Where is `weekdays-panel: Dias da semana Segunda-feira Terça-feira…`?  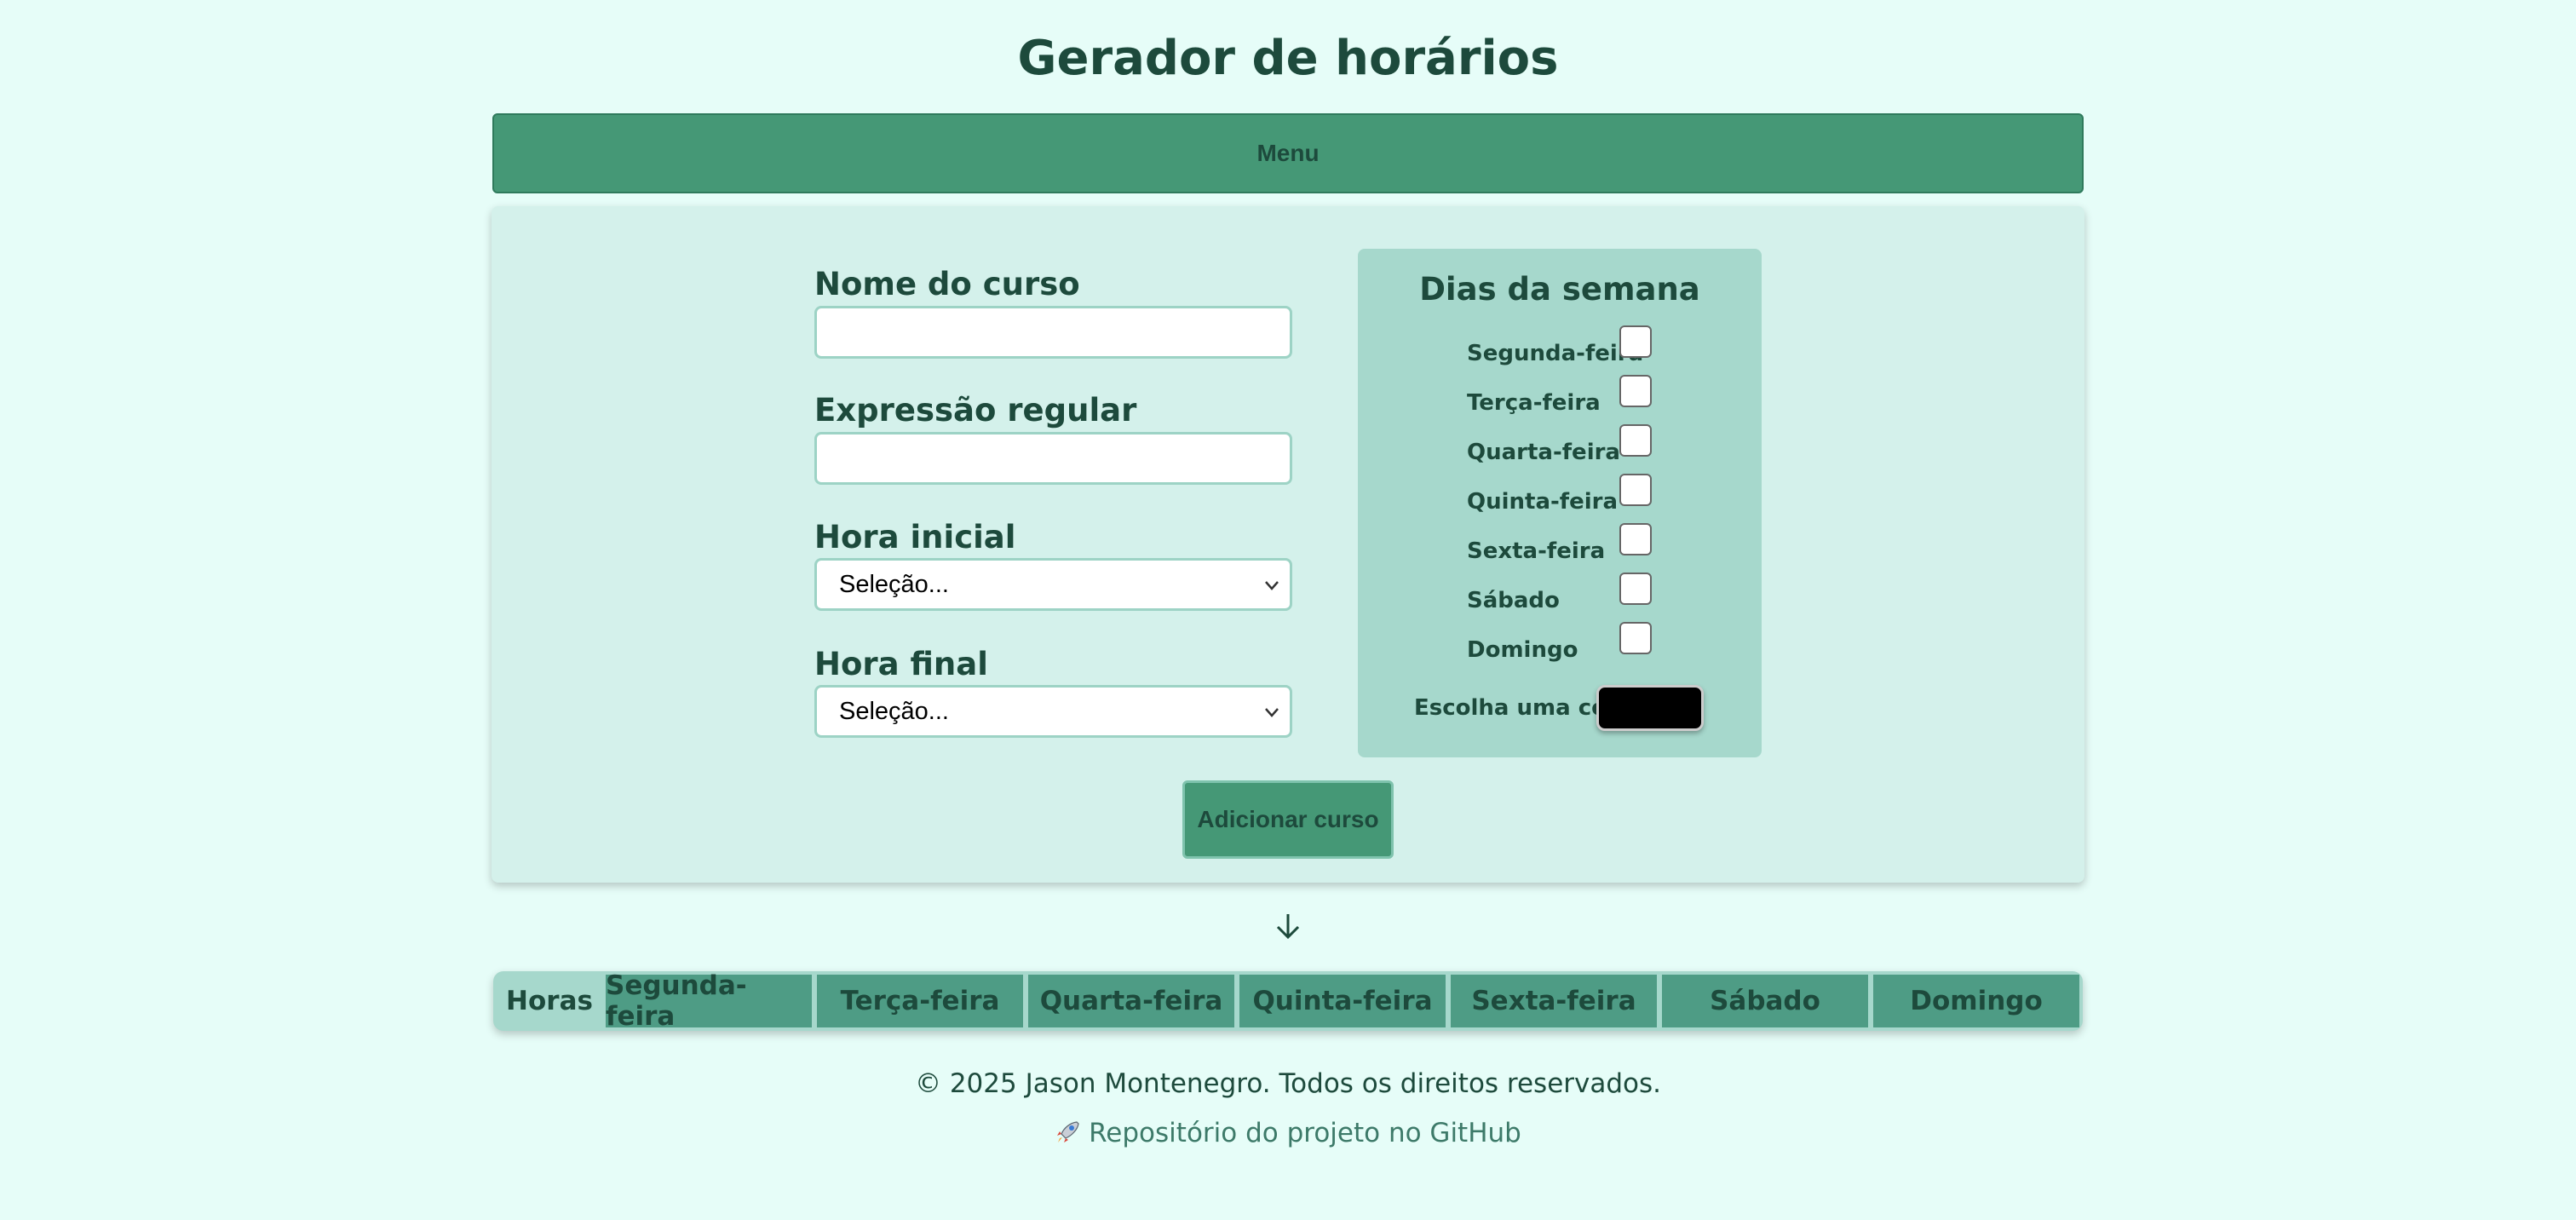
weekdays-panel: Dias da semana Segunda-feira Terça-feira… is located at coordinates (1560, 503).